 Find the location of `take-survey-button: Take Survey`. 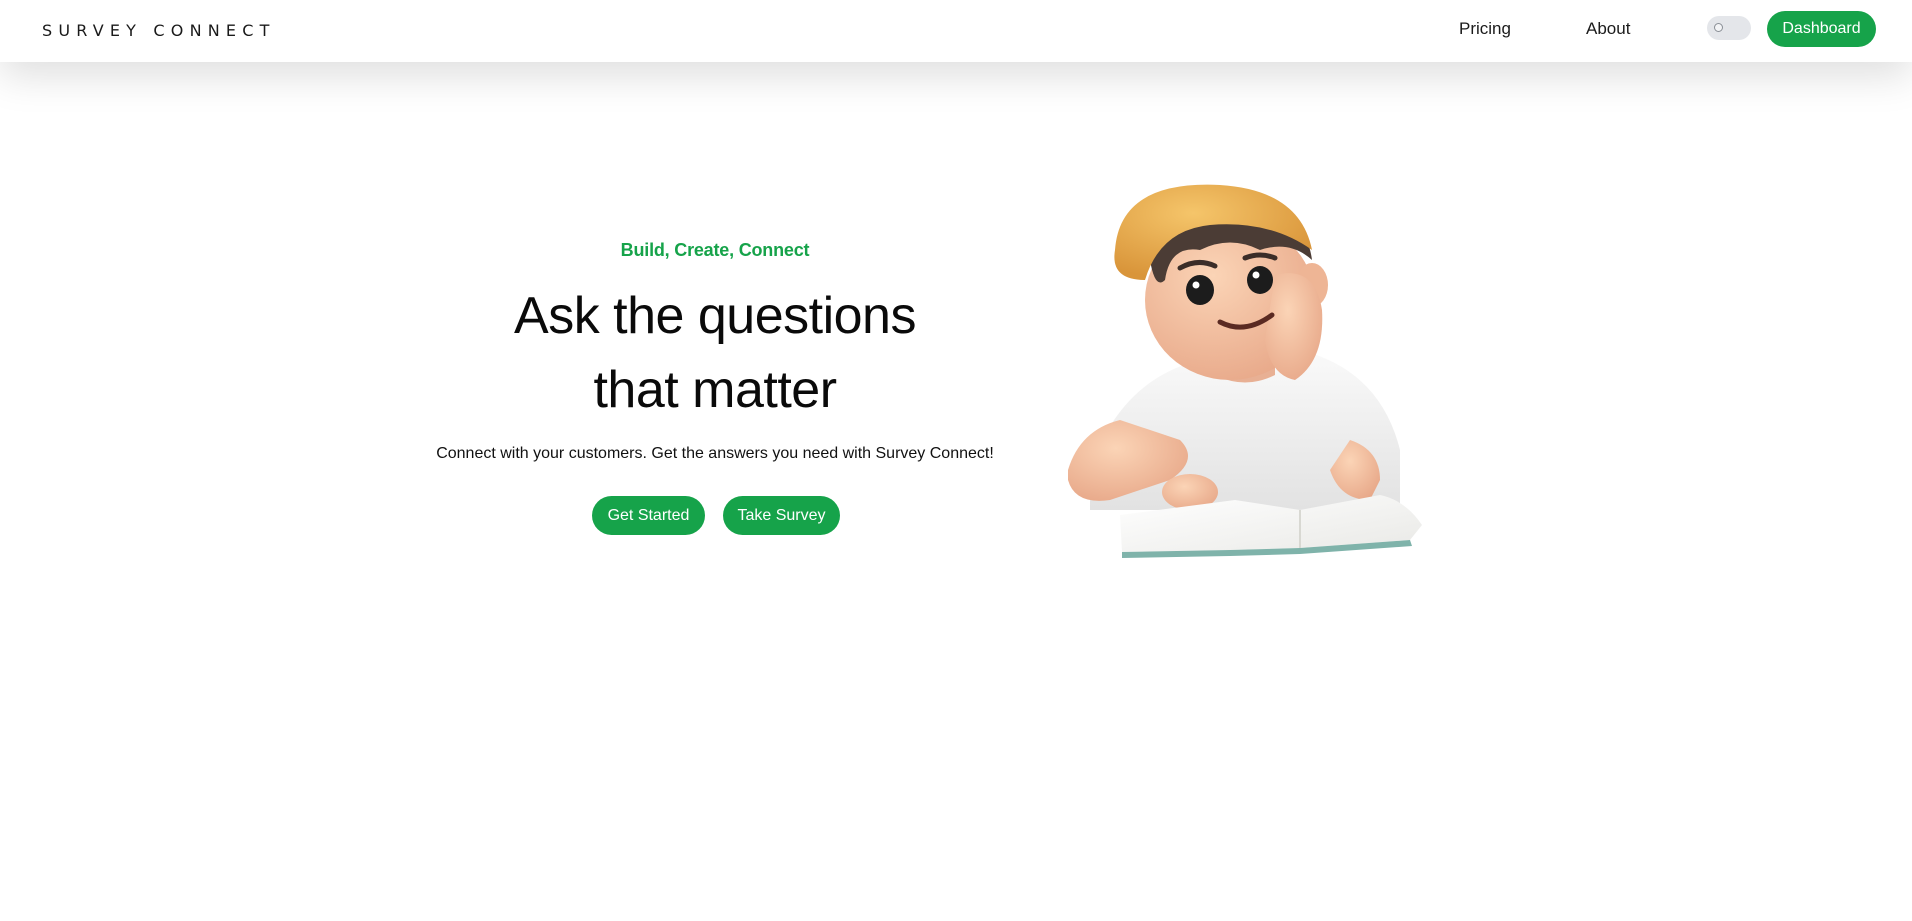

take-survey-button: Take Survey is located at coordinates (781, 515).